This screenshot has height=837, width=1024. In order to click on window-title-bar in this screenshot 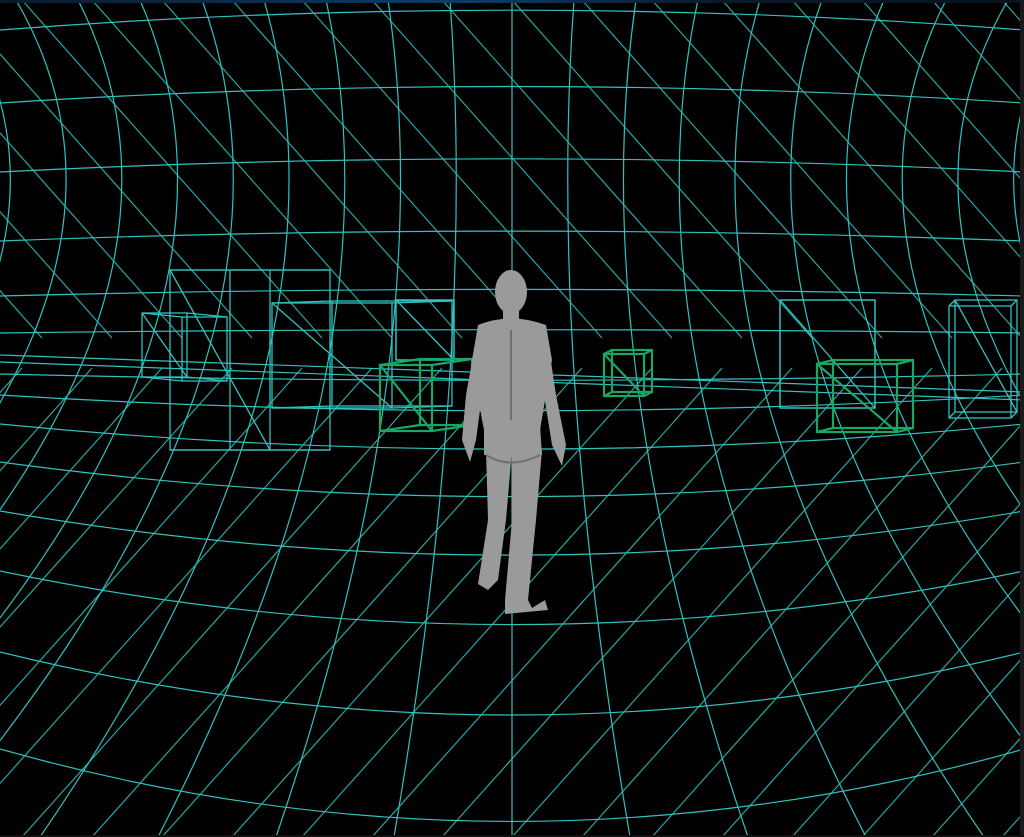, I will do `click(512, 1)`.